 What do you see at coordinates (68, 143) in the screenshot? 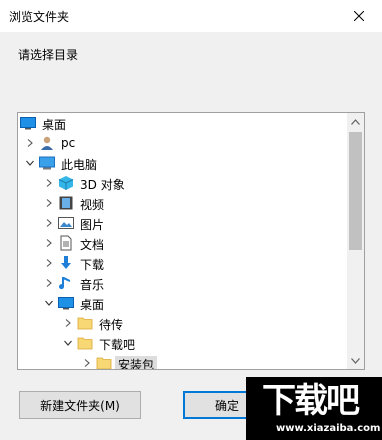
I see `tree-item-label: pc` at bounding box center [68, 143].